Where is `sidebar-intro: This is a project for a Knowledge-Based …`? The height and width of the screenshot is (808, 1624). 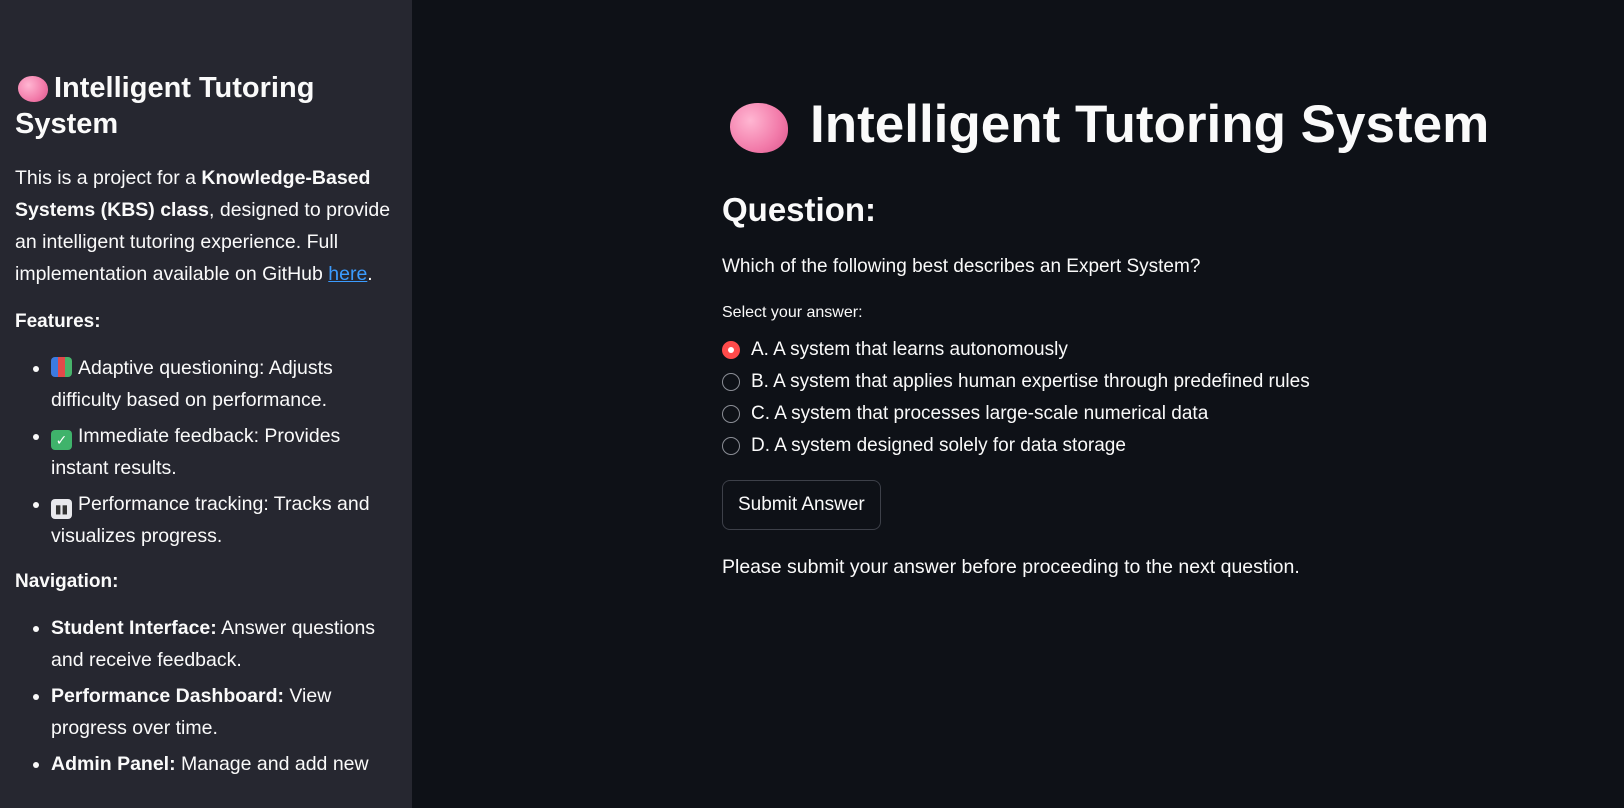
sidebar-intro: This is a project for a Knowledge-Based … is located at coordinates (203, 226).